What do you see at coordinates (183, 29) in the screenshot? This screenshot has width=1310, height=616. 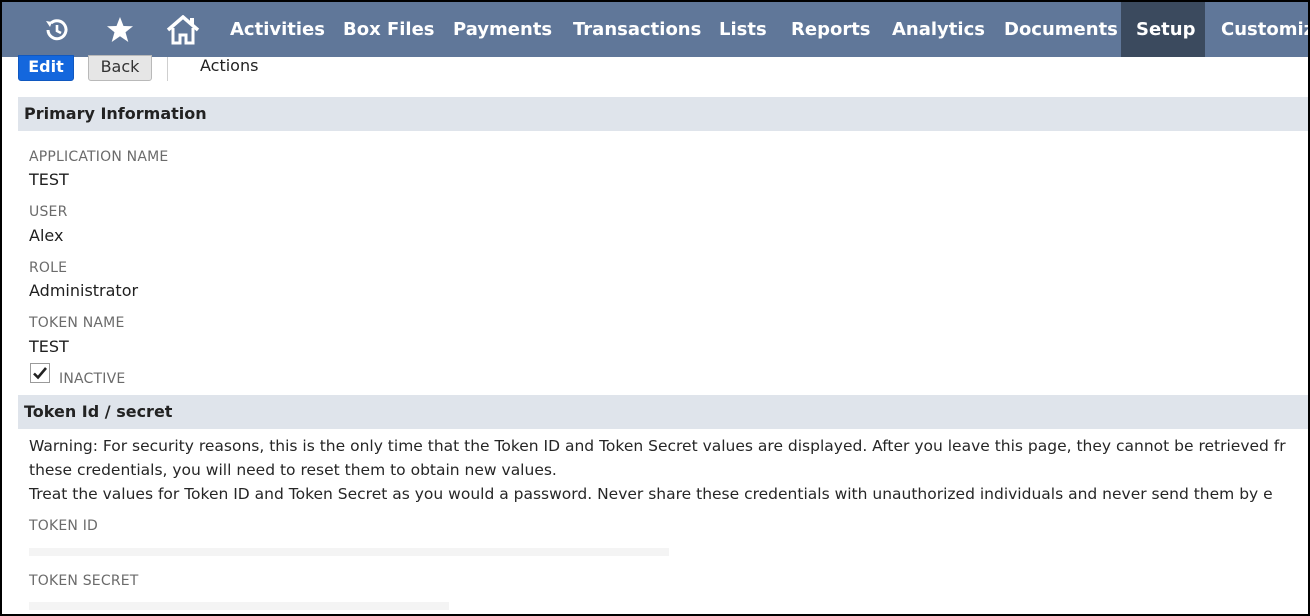 I see `home-icon` at bounding box center [183, 29].